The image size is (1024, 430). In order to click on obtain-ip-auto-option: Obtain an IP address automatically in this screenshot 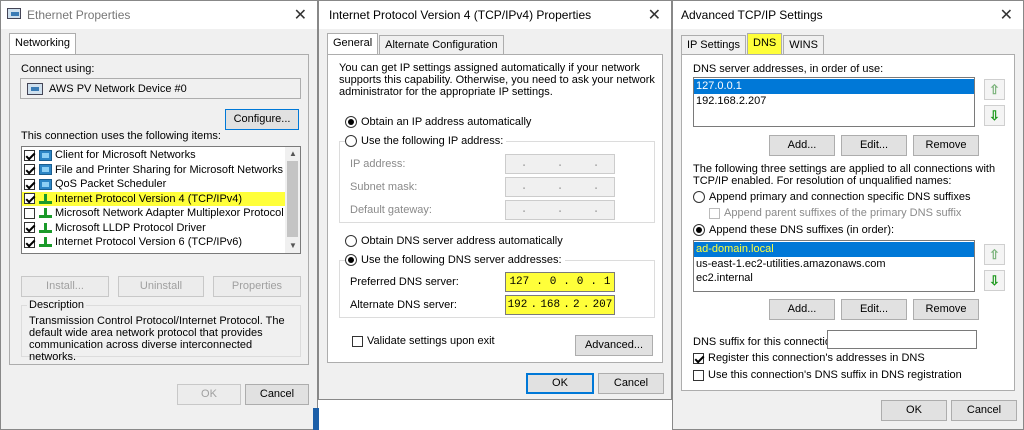, I will do `click(438, 122)`.